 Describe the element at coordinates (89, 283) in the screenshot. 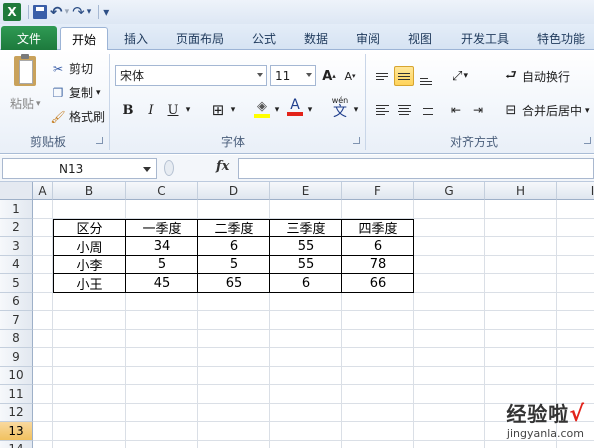

I see `table-cell: 小王` at that location.